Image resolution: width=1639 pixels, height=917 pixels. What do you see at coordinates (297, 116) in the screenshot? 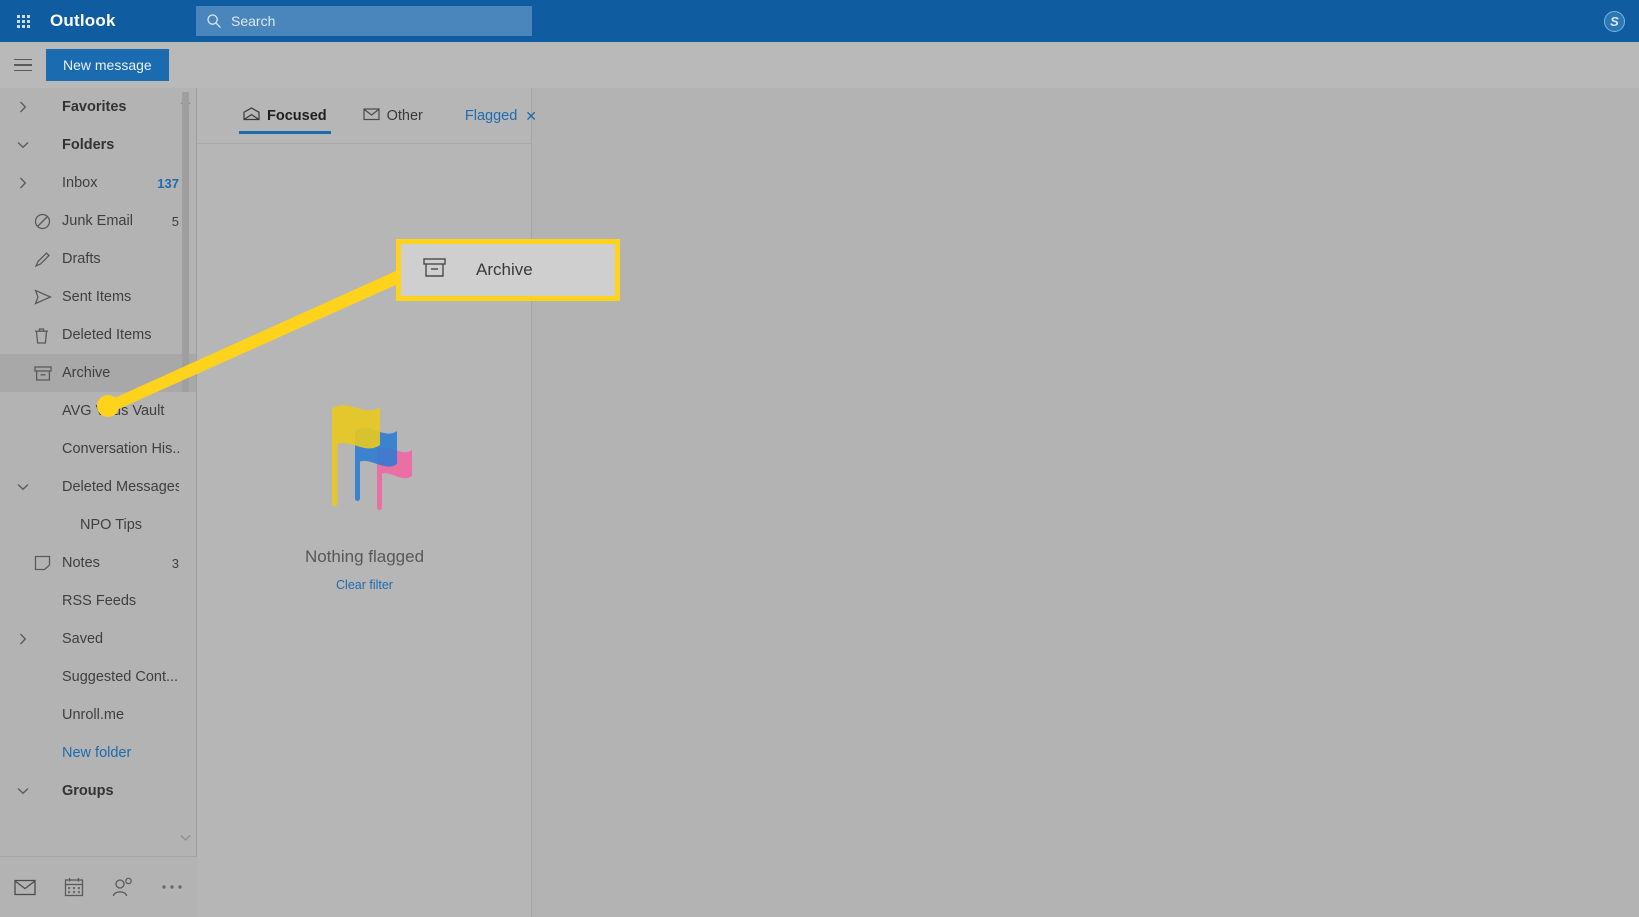
I see `tab-focused-label: Focused` at bounding box center [297, 116].